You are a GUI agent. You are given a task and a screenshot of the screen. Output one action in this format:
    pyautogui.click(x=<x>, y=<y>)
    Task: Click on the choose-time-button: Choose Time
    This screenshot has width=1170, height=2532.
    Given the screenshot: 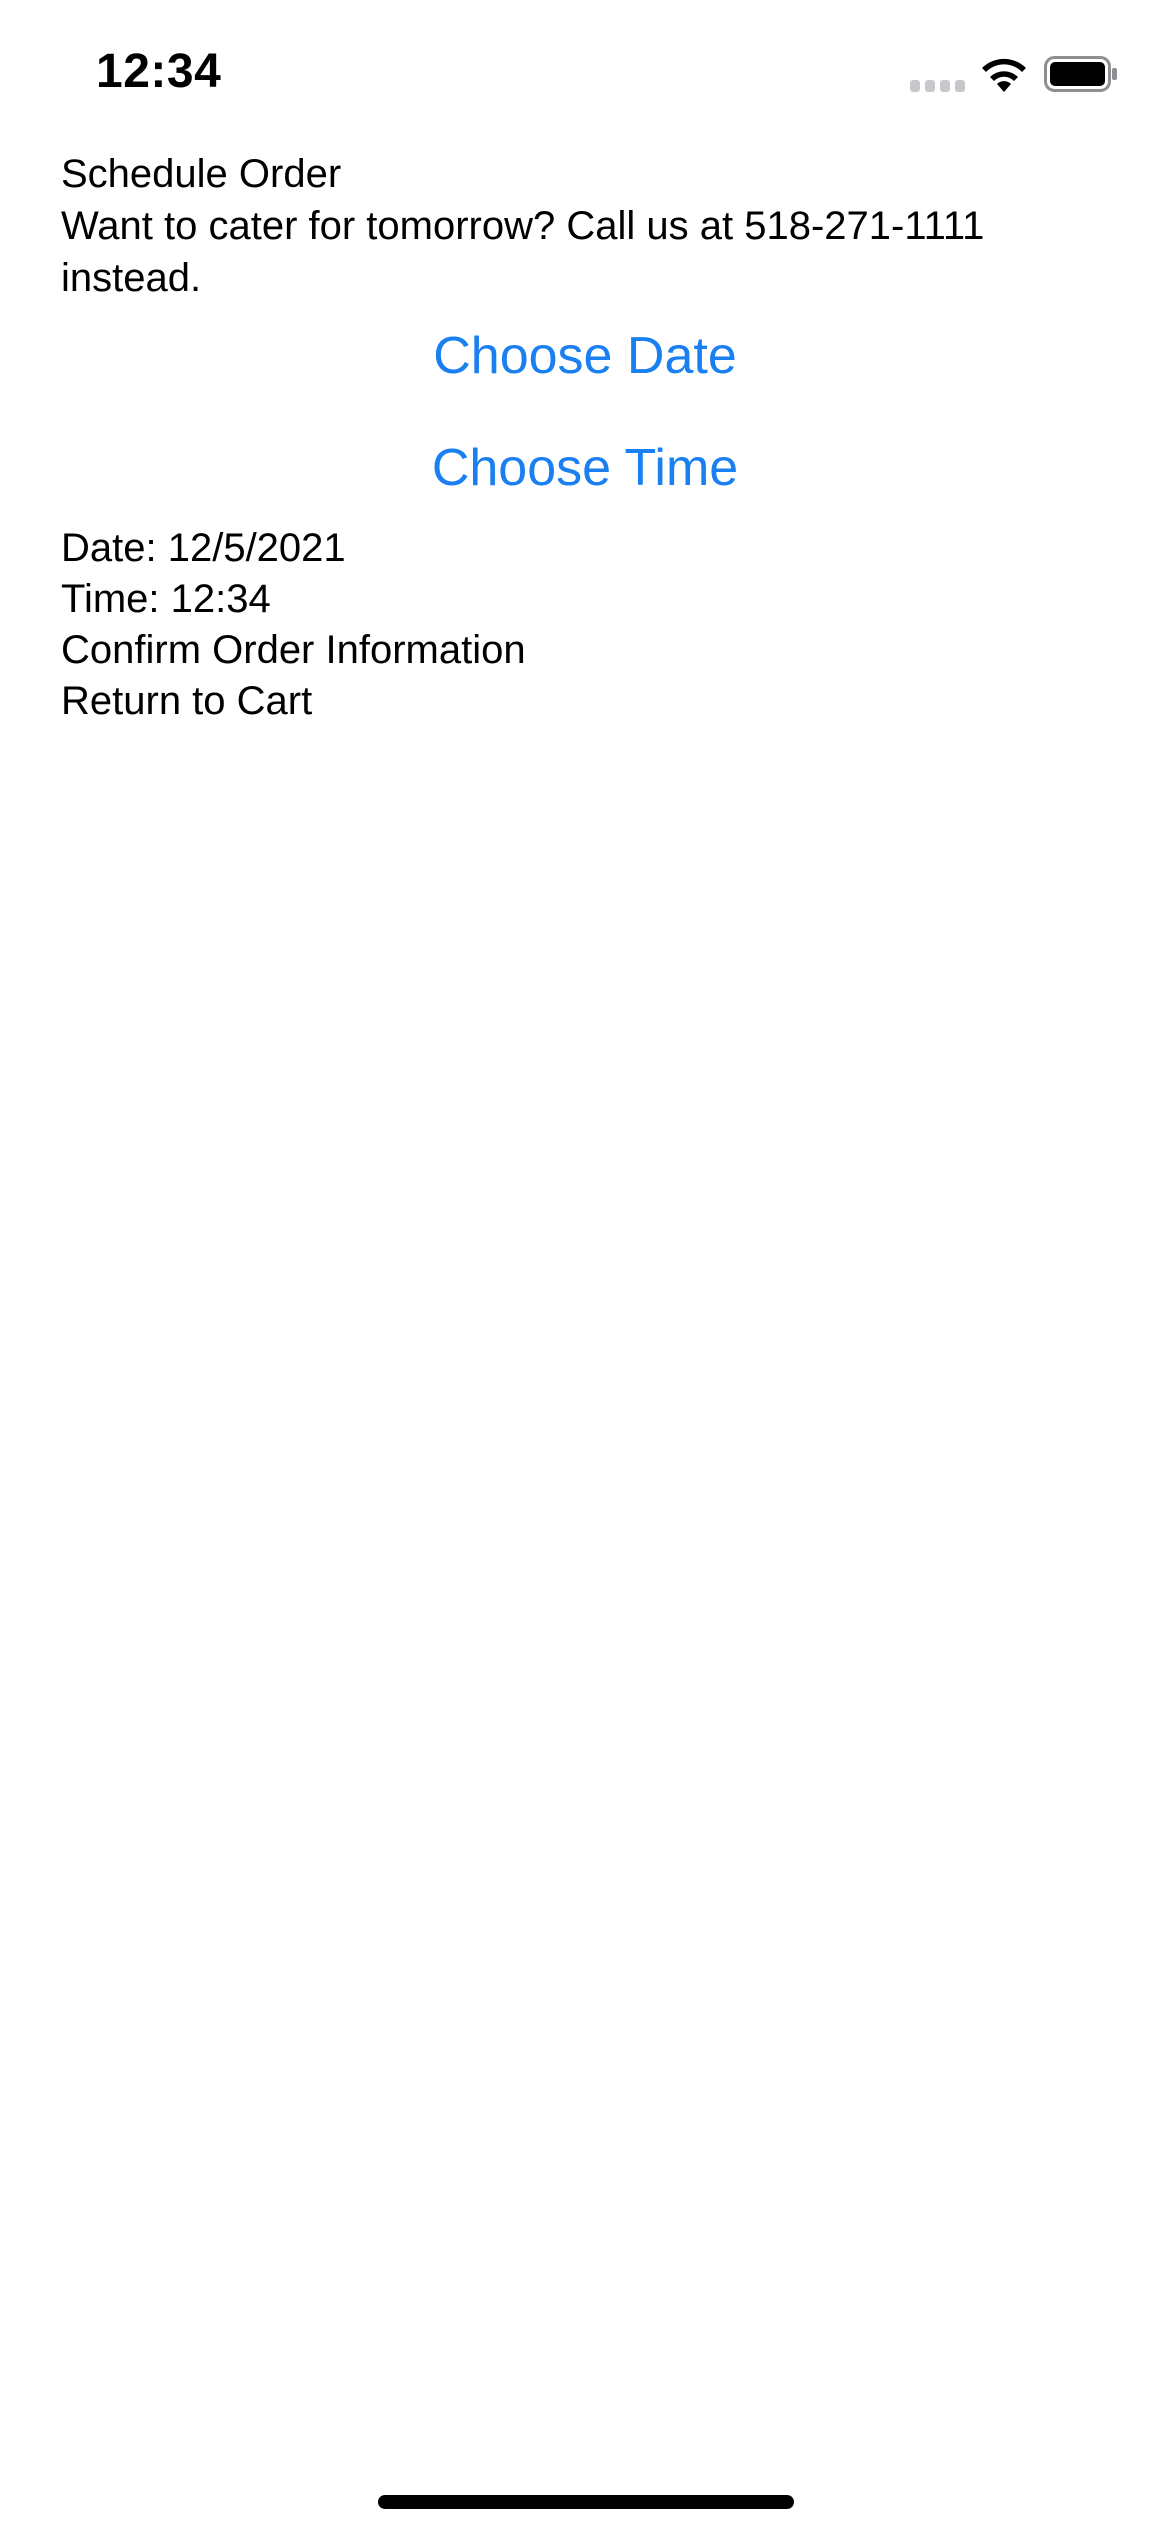 What is the action you would take?
    pyautogui.click(x=585, y=468)
    